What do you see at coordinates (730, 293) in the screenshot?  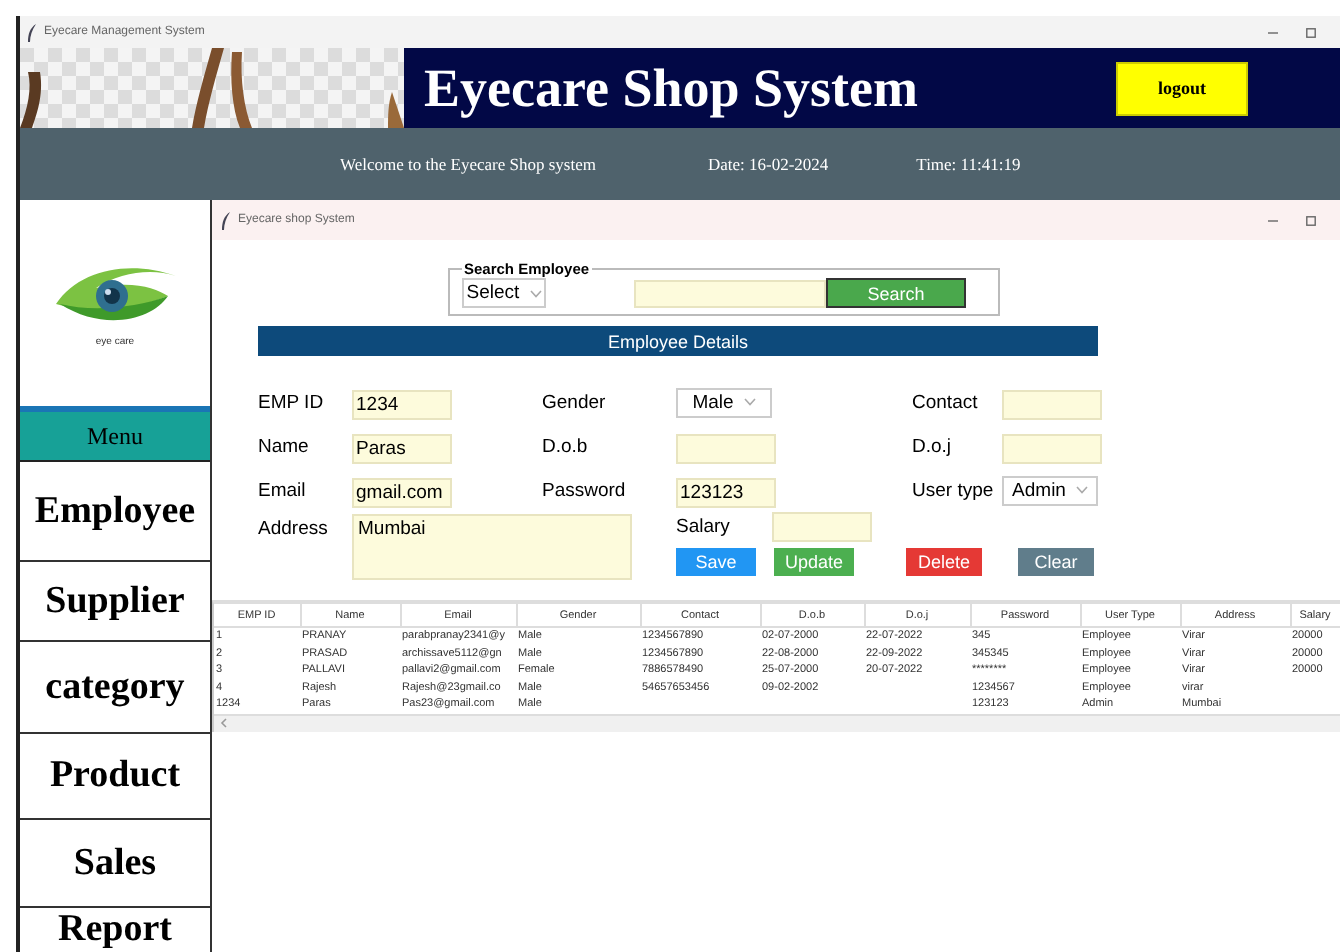 I see `search-field` at bounding box center [730, 293].